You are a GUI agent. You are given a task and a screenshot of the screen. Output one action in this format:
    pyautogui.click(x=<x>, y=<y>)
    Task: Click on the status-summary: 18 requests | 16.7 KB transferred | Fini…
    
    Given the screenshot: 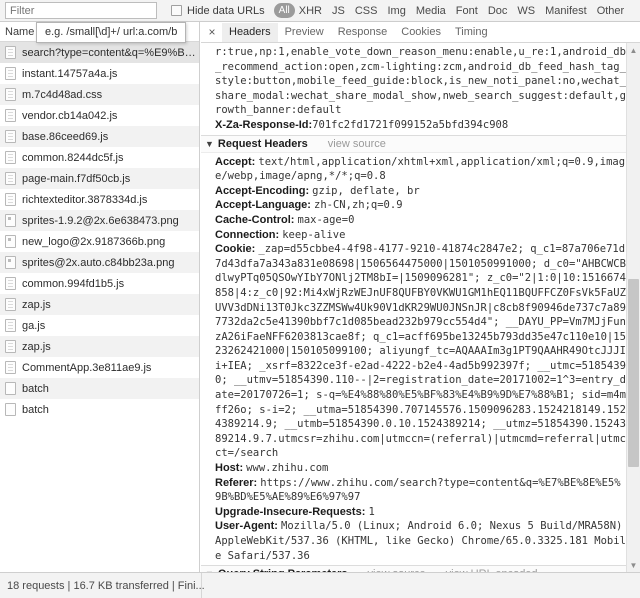 What is the action you would take?
    pyautogui.click(x=106, y=585)
    